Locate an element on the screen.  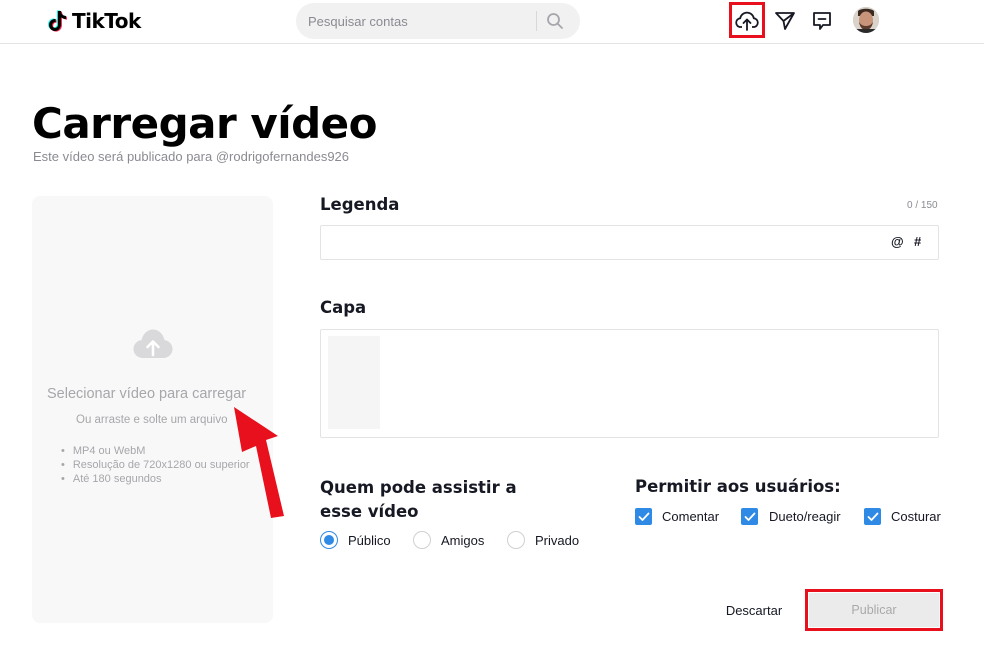
search-icon is located at coordinates (555, 21).